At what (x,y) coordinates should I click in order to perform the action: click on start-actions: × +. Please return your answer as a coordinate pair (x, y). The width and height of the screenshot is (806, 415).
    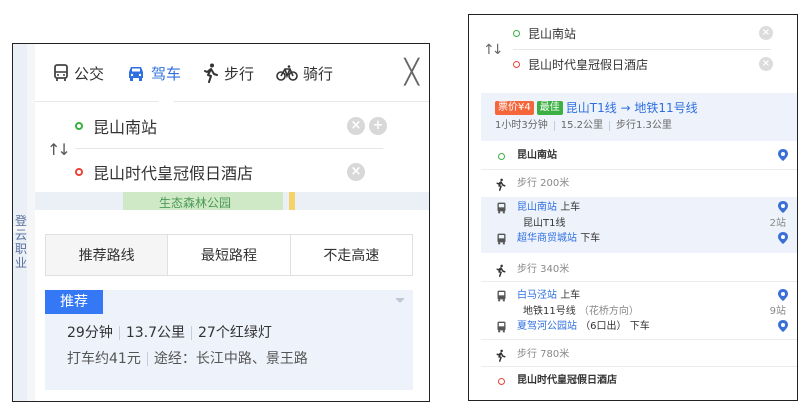
    Looking at the image, I should click on (365, 126).